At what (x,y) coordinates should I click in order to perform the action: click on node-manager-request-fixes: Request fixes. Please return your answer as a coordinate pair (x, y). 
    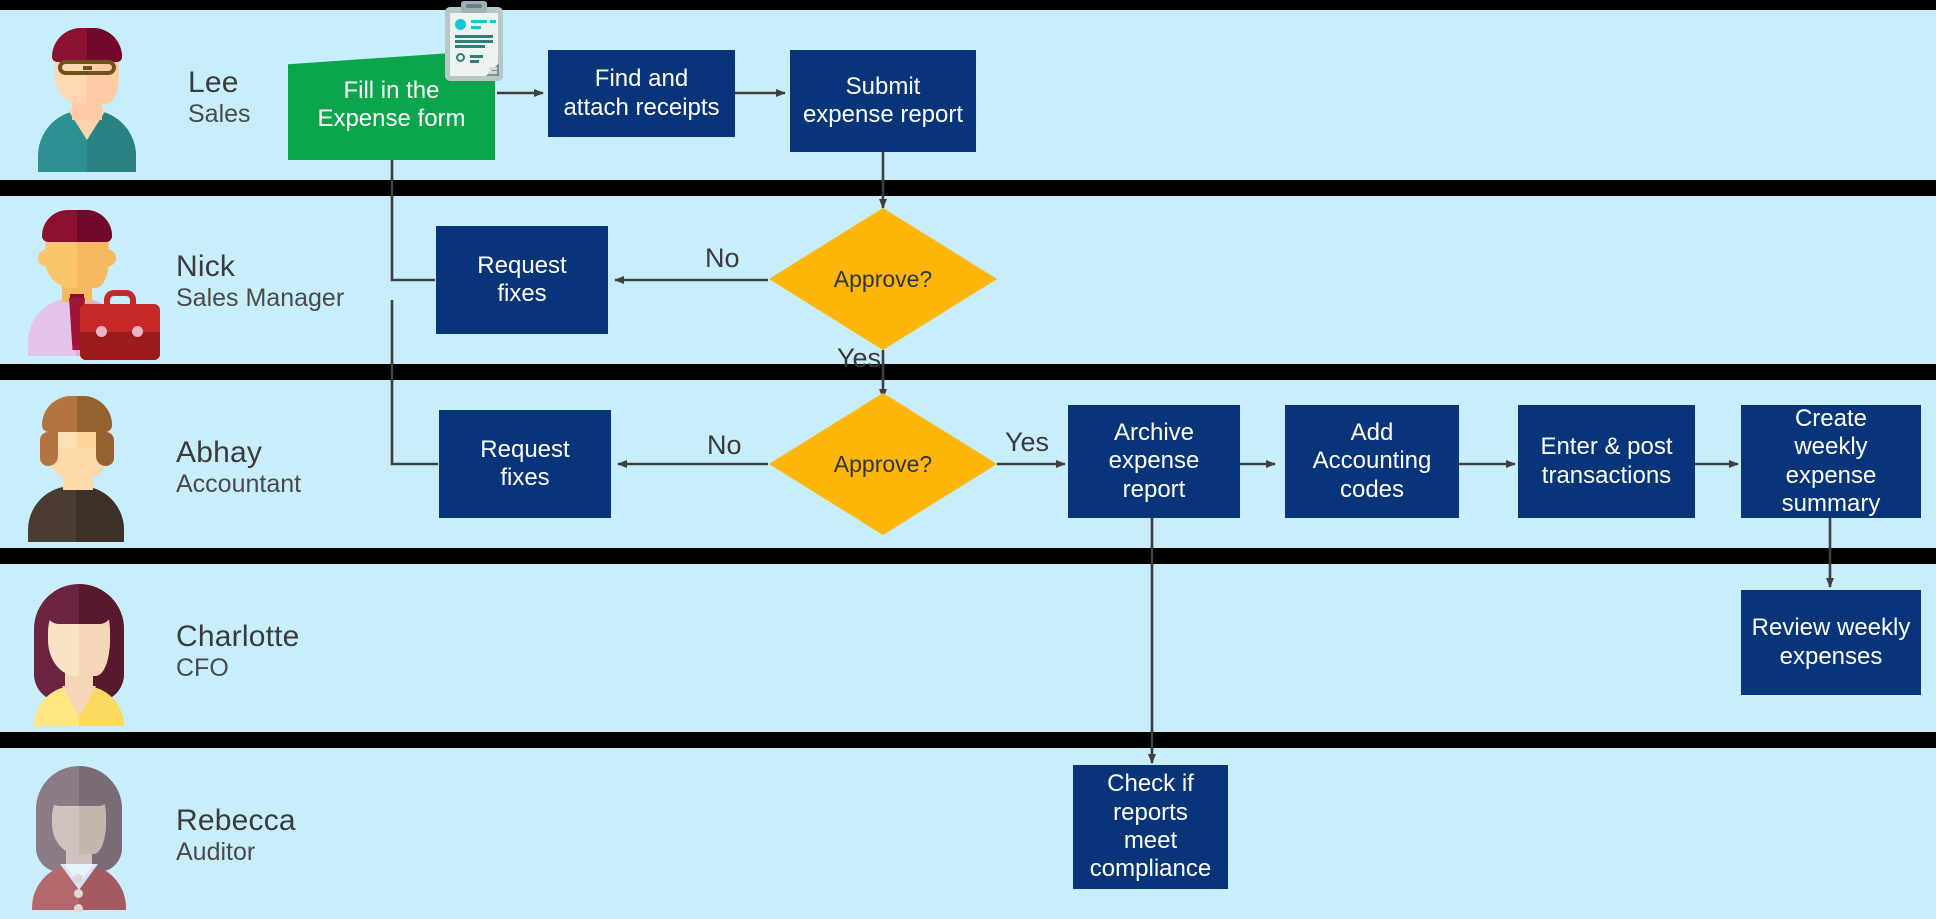
    Looking at the image, I should click on (522, 280).